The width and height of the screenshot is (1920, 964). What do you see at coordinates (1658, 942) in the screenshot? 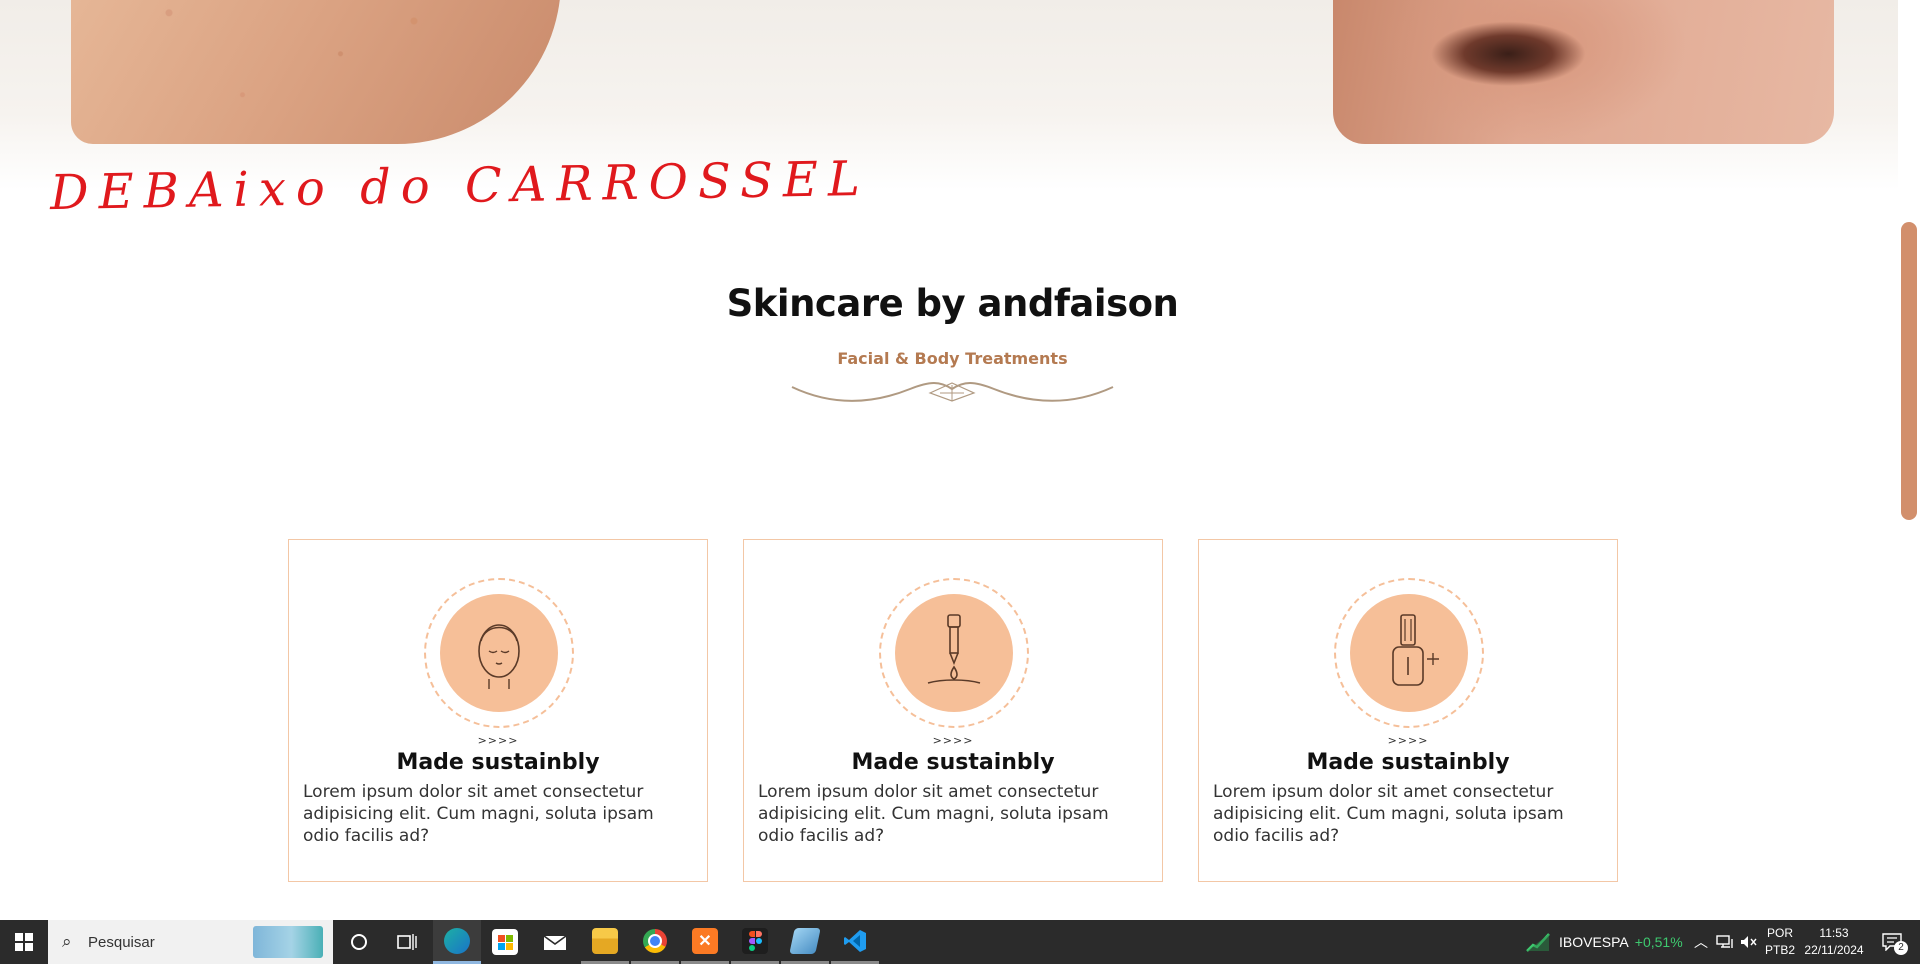
I see `stock-change: +0,51%` at bounding box center [1658, 942].